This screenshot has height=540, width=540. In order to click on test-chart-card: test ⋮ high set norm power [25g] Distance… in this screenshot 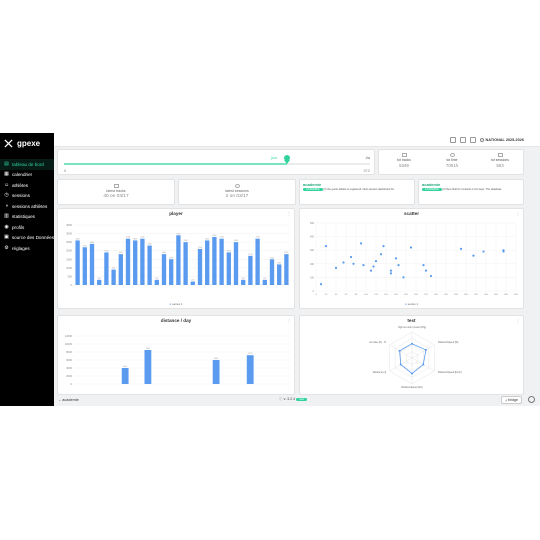, I will do `click(411, 355)`.